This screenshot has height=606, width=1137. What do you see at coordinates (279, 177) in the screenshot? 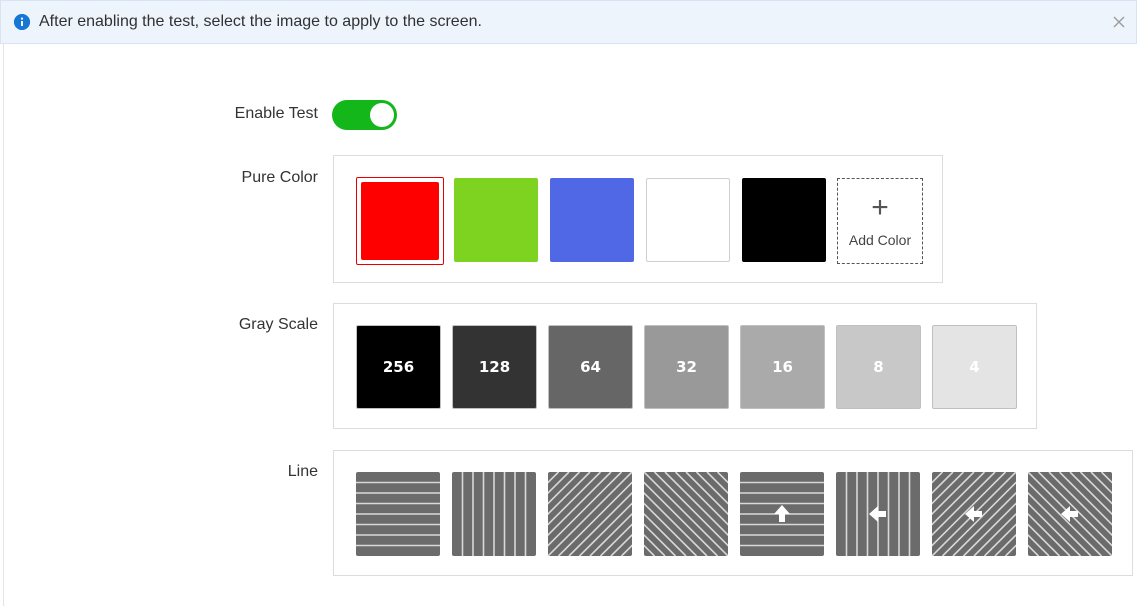
I see `pure-color-label: Pure Color` at bounding box center [279, 177].